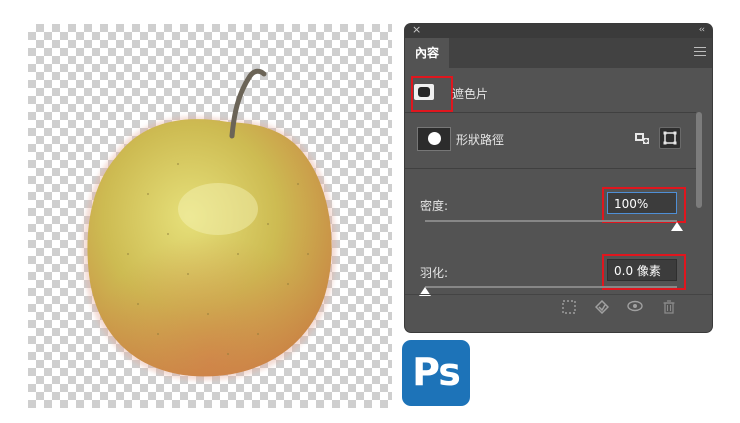 The height and width of the screenshot is (423, 740). I want to click on vector-mask-icon, so click(434, 139).